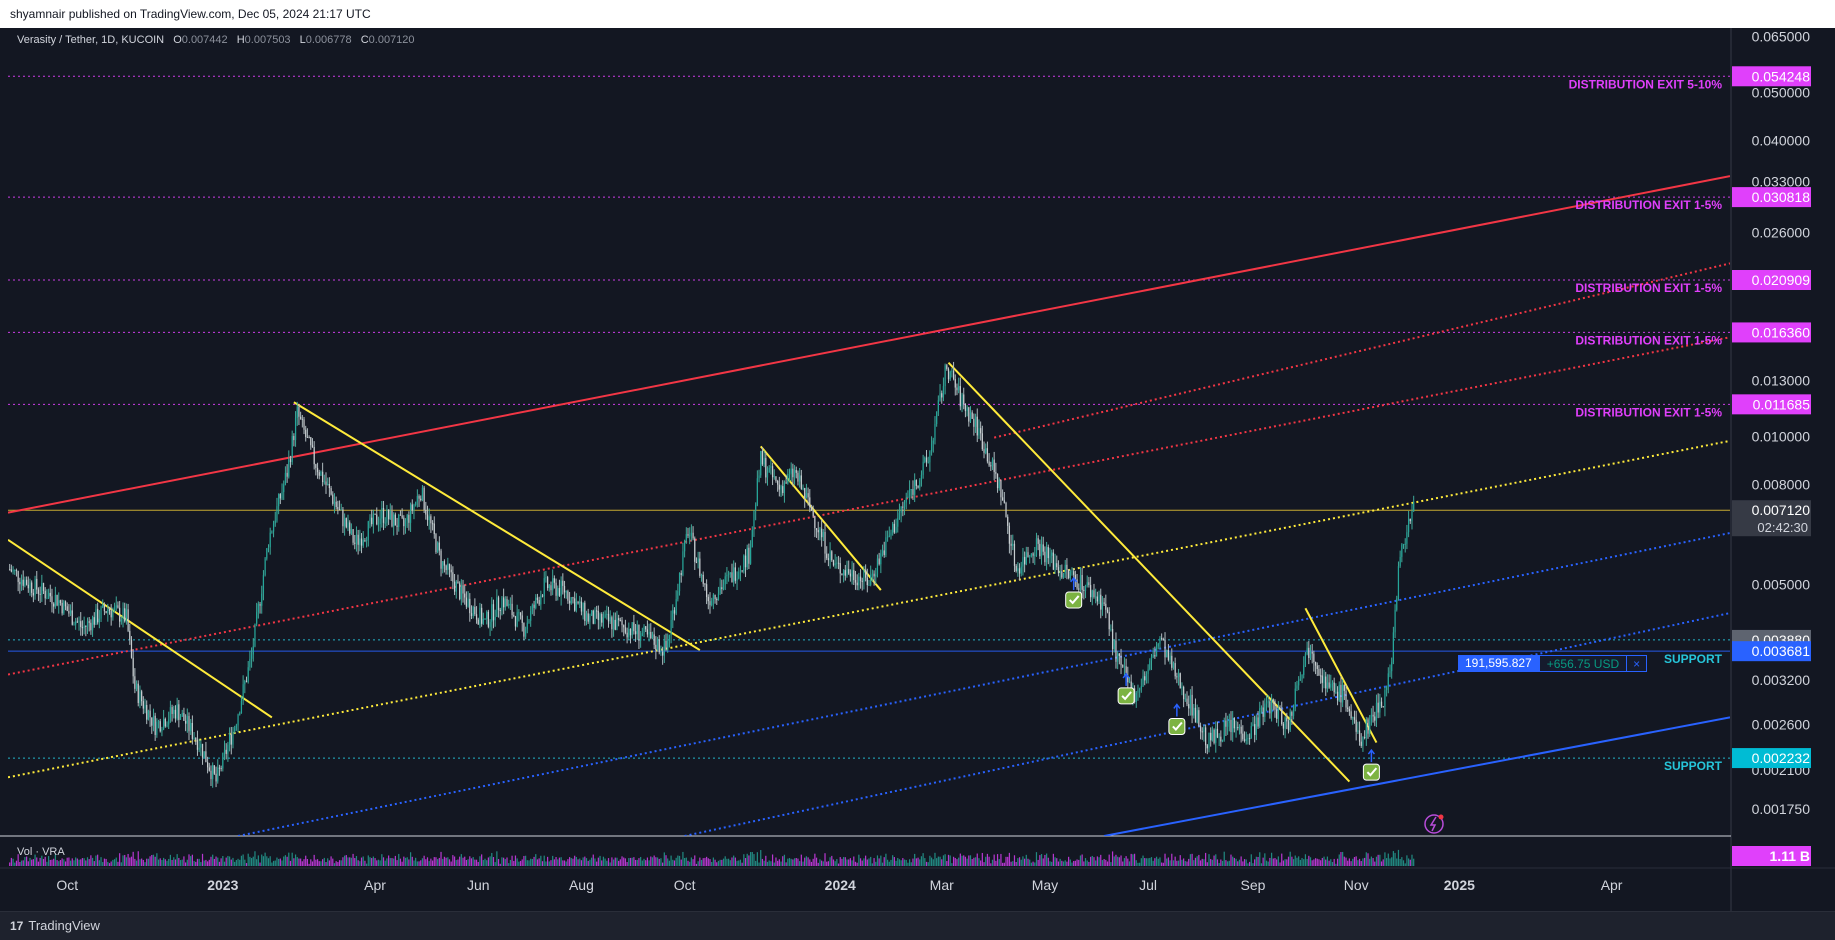 The height and width of the screenshot is (940, 1835). What do you see at coordinates (55, 925) in the screenshot?
I see `tradingview-logo: 17 TradingView` at bounding box center [55, 925].